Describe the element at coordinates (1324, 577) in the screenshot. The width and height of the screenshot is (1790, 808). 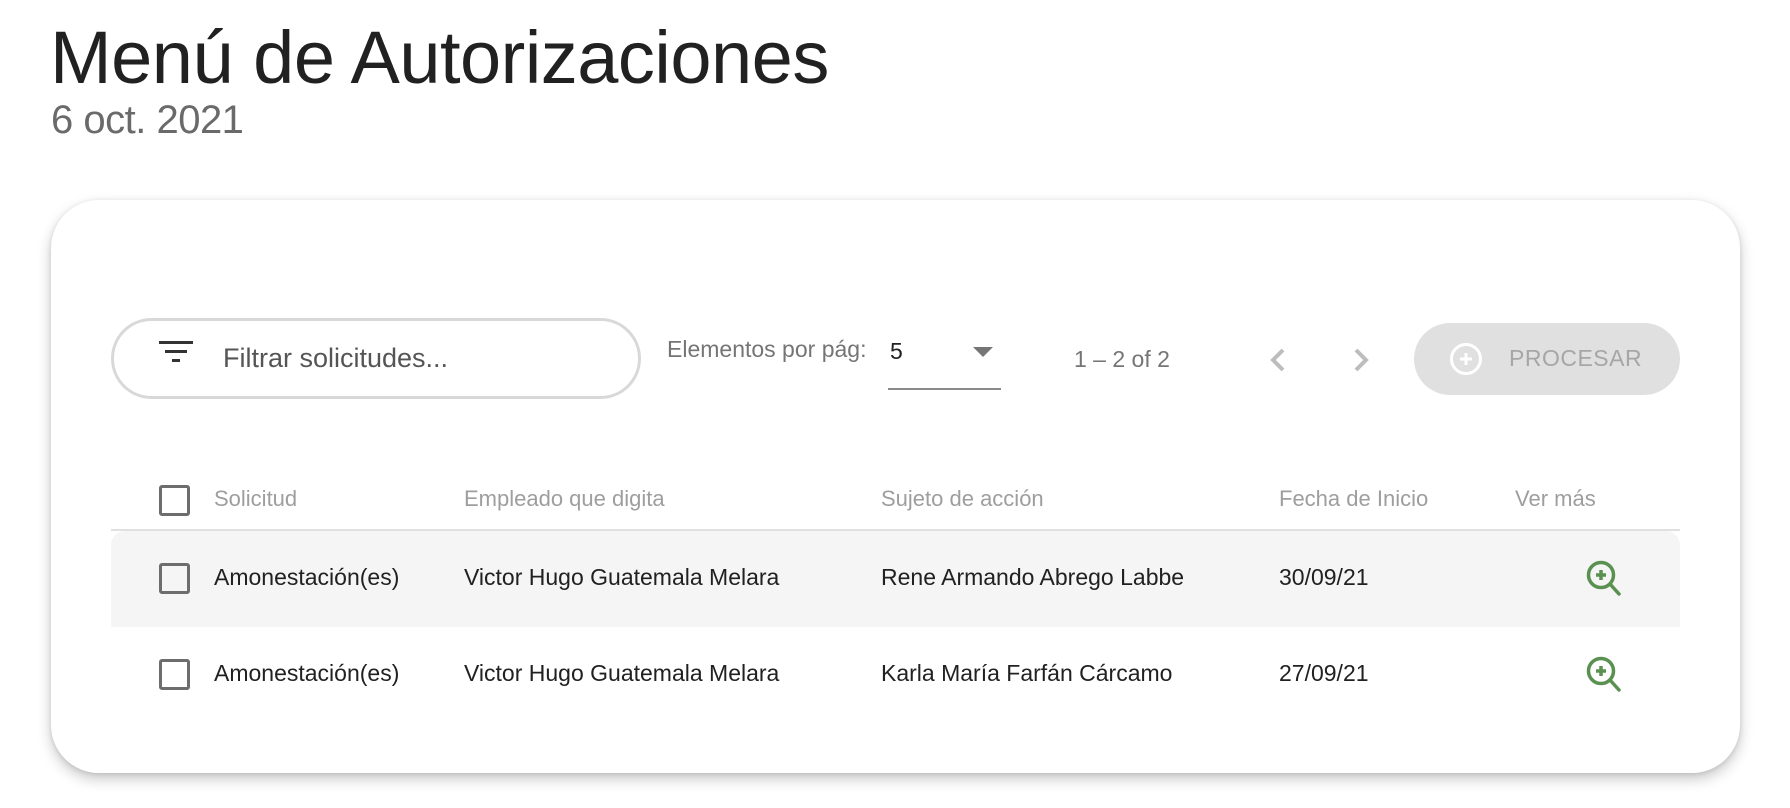
I see `cell-fecha: 30/09/21` at that location.